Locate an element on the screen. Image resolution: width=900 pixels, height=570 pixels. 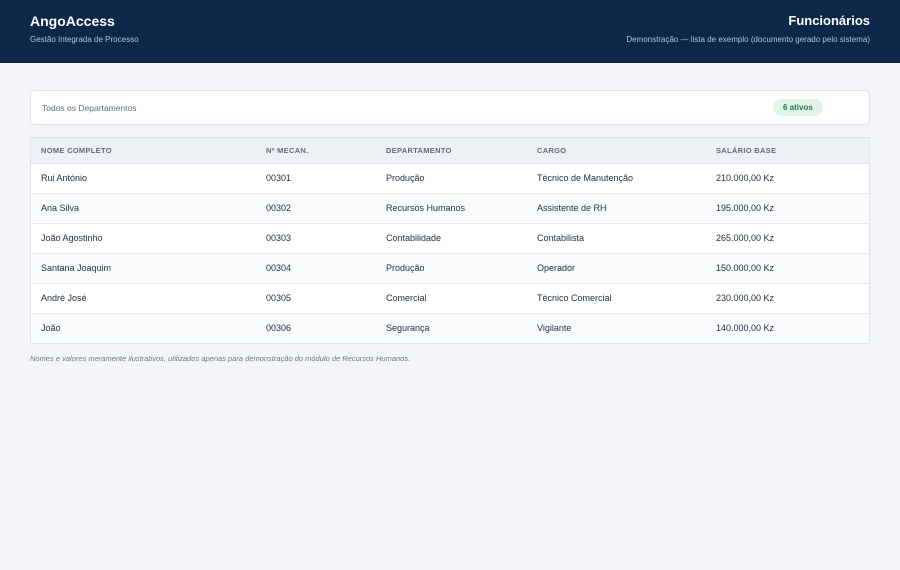
cell-department: Contabilidade is located at coordinates (451, 238).